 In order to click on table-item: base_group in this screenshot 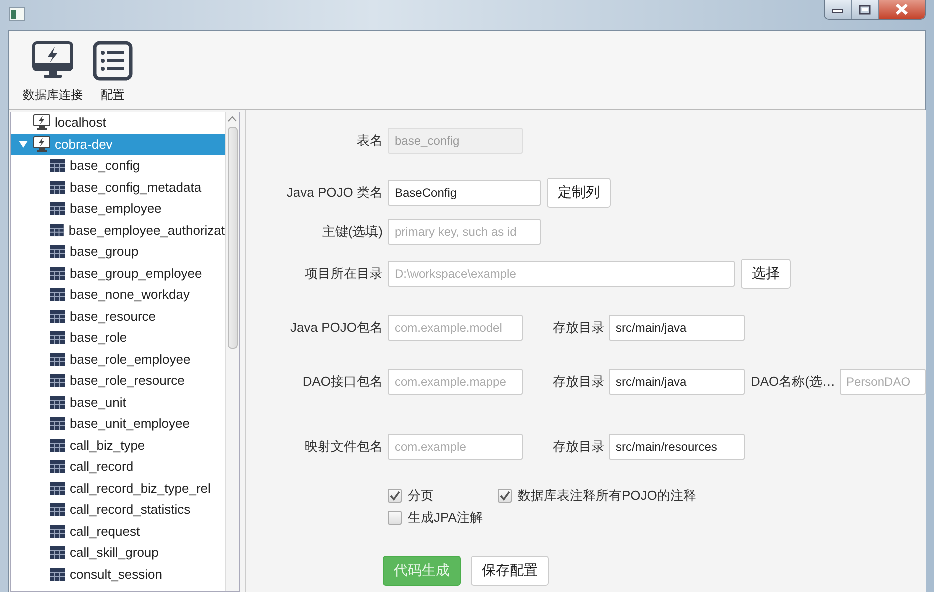, I will do `click(118, 251)`.